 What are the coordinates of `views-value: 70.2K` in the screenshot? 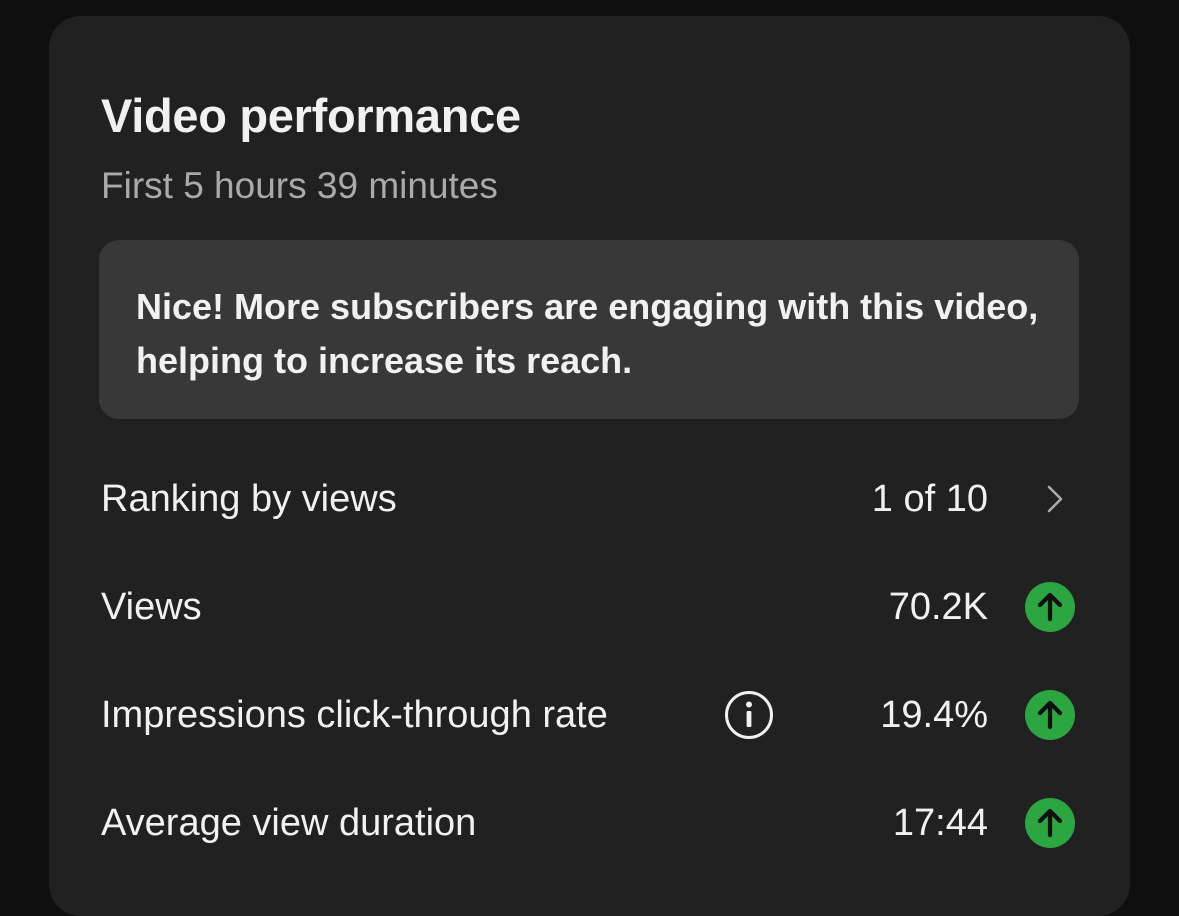 It's located at (938, 607).